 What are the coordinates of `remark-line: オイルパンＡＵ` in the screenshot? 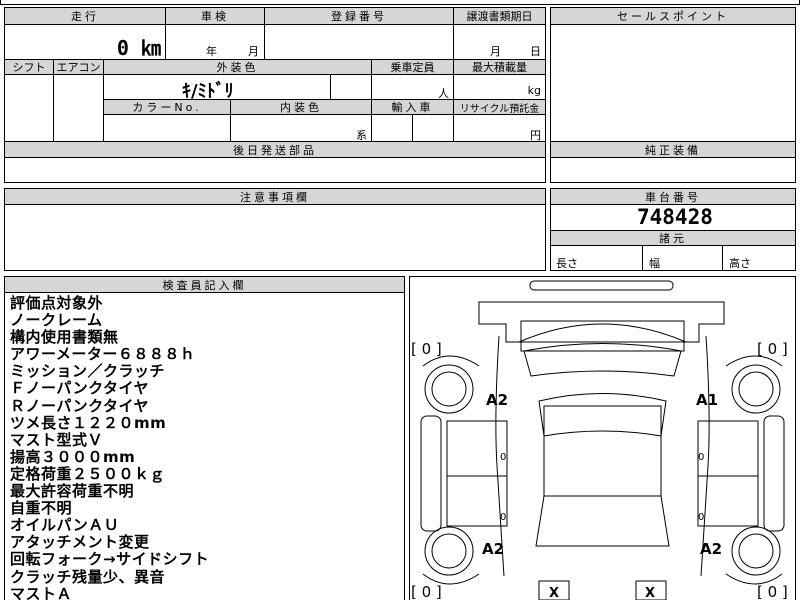 It's located at (65, 525).